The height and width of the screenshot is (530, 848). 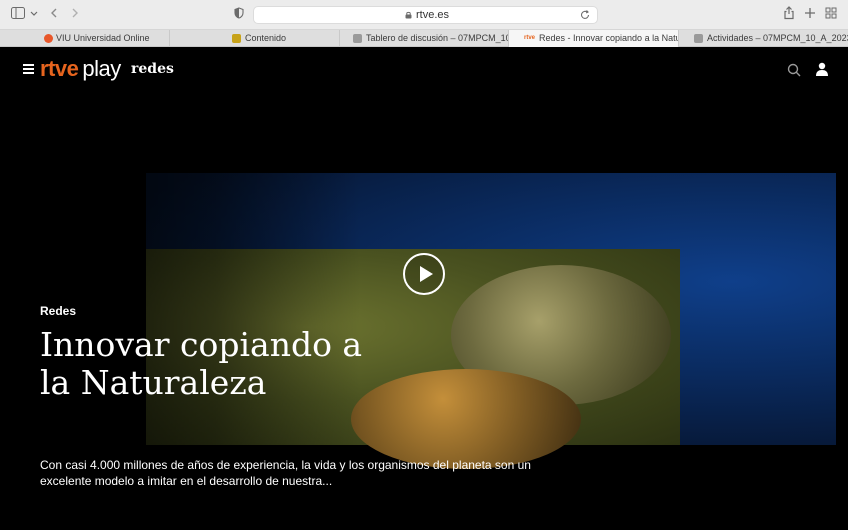 I want to click on new-tab-icon, so click(x=810, y=15).